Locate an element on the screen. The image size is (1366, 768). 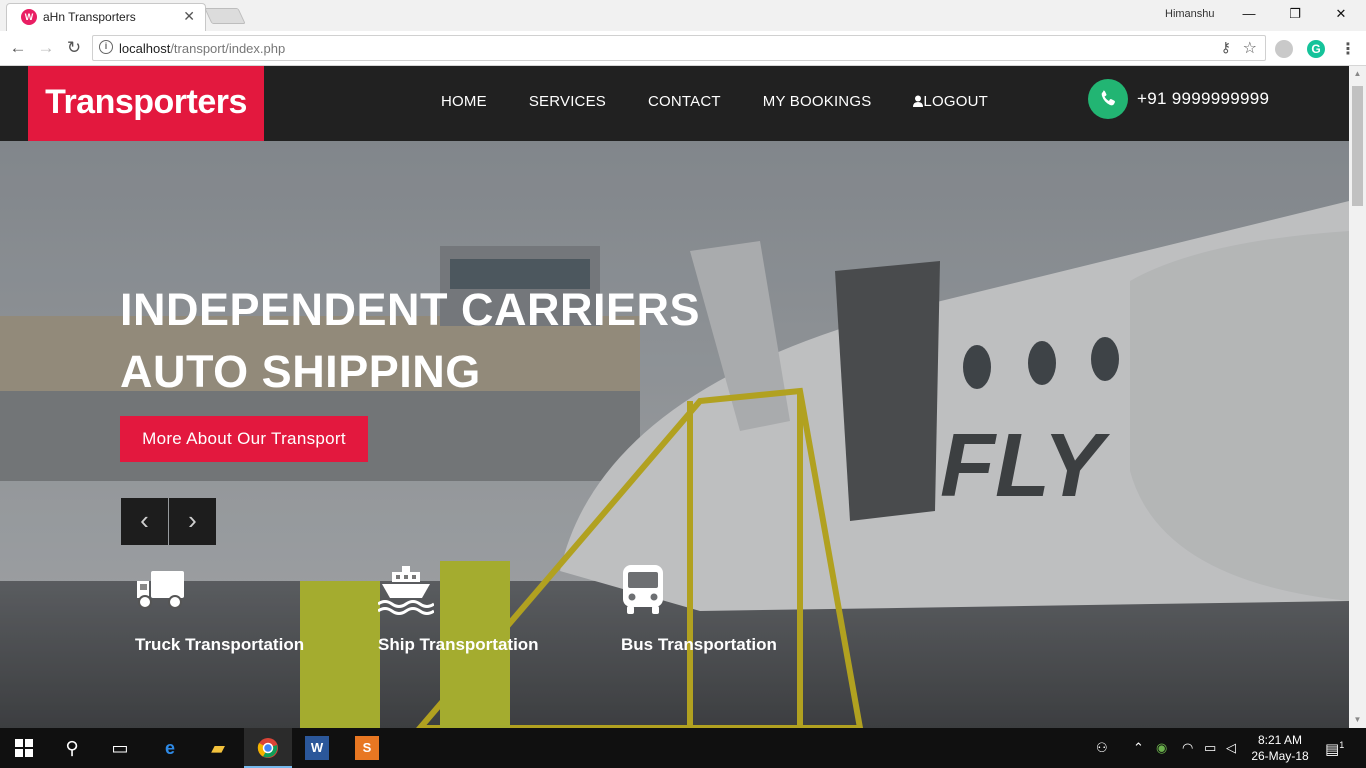
wifi-icon: ◠ is located at coordinates (1187, 748).